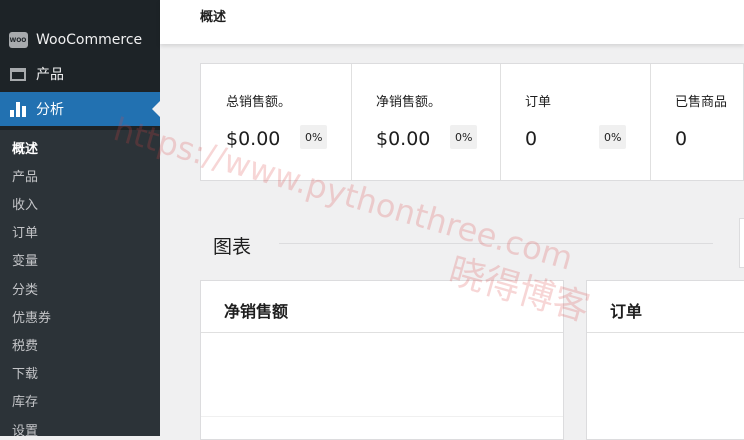 The height and width of the screenshot is (440, 744). What do you see at coordinates (31, 316) in the screenshot?
I see `submenu-item-coupons: 优惠券` at bounding box center [31, 316].